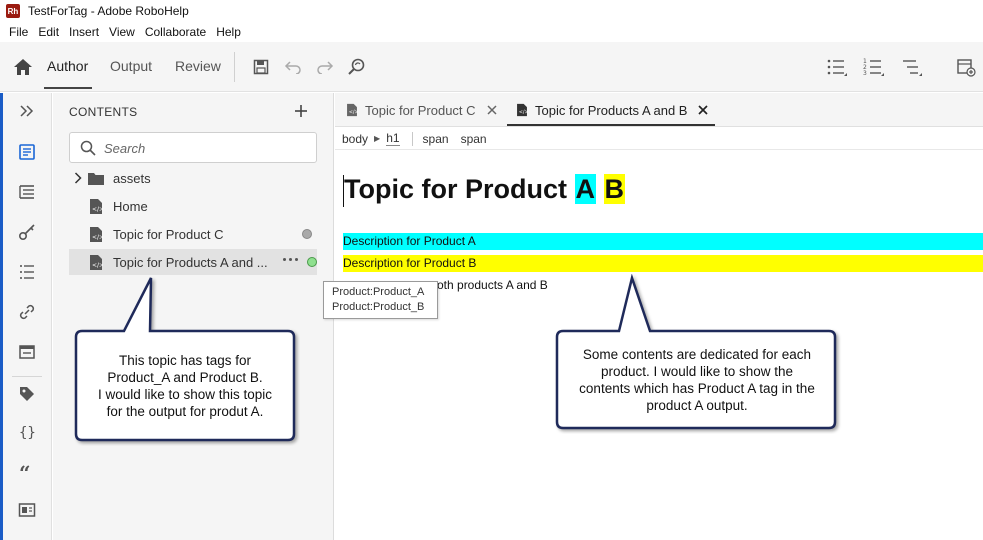 The height and width of the screenshot is (540, 983). Describe the element at coordinates (697, 388) in the screenshot. I see `callout-line: contents which has Product A tag in the` at that location.